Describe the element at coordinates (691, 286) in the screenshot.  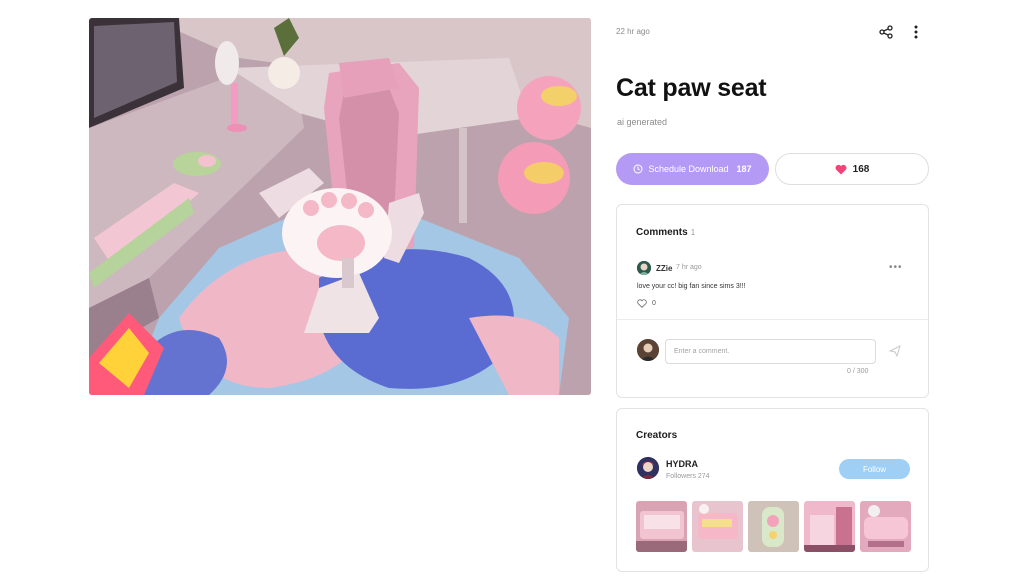
I see `comment-text: love your cc! big fan since sims 3!!!` at that location.